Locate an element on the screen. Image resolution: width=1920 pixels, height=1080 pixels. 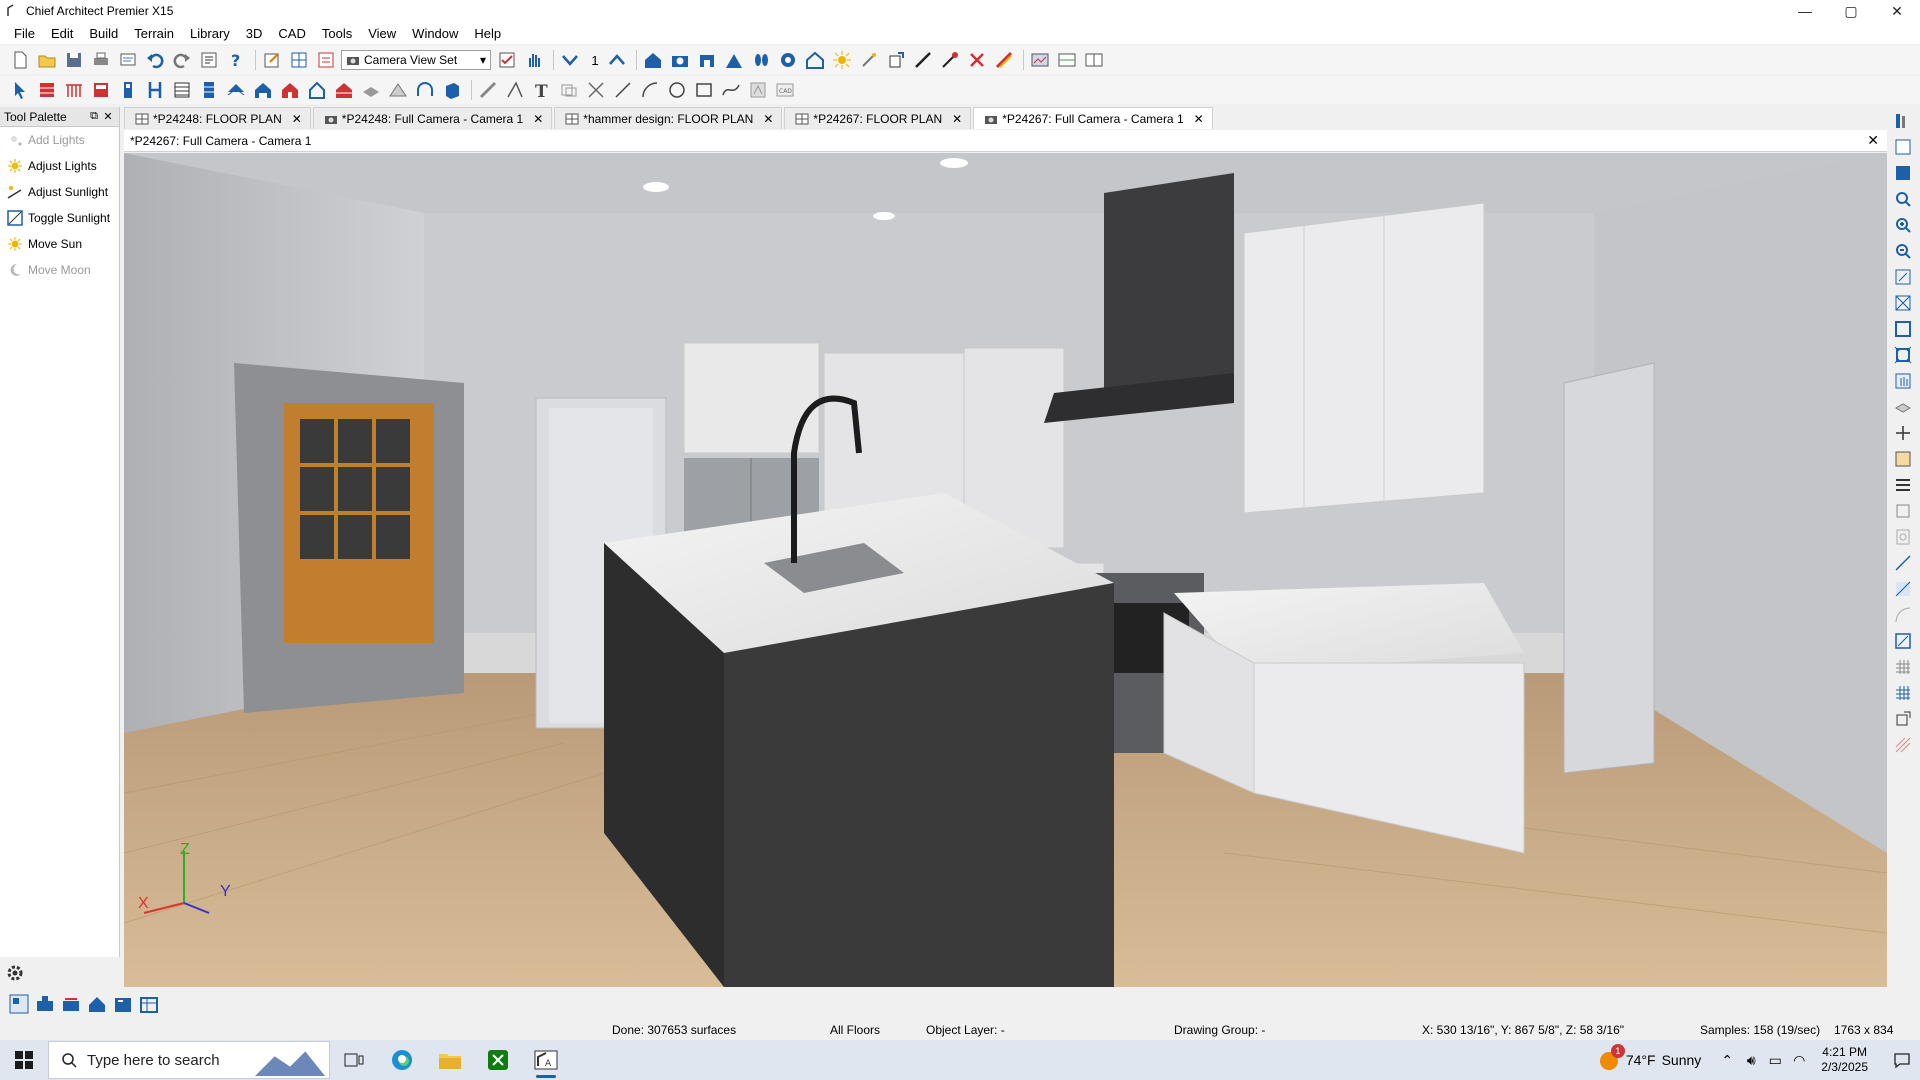
perspective-icon is located at coordinates (734, 60).